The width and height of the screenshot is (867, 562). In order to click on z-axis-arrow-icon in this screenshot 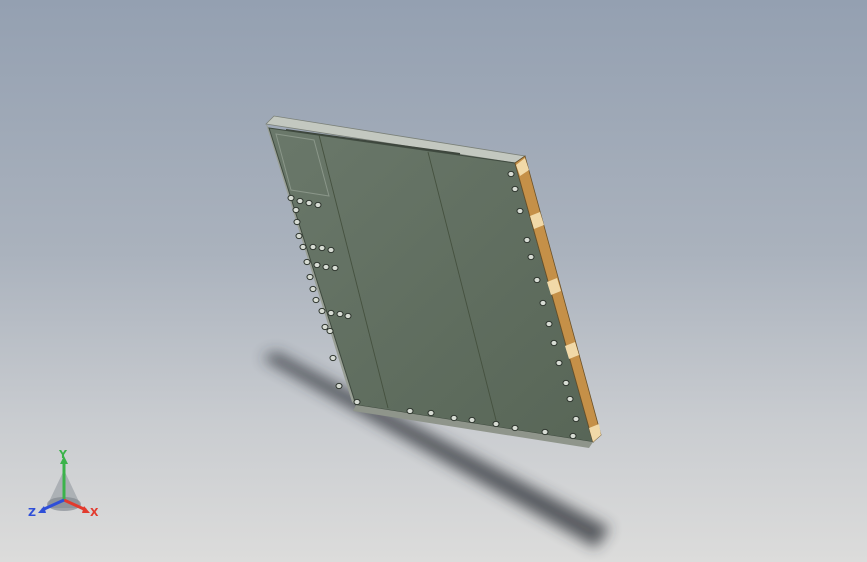, I will do `click(42, 509)`.